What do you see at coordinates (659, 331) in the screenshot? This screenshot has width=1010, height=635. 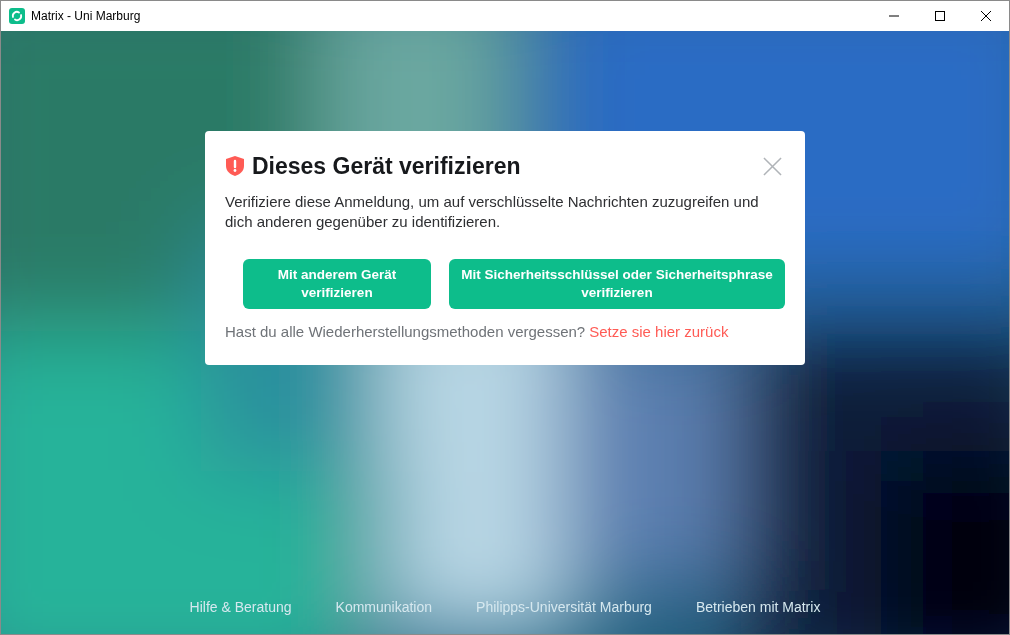 I see `reset-link: Setze sie hier zurück` at bounding box center [659, 331].